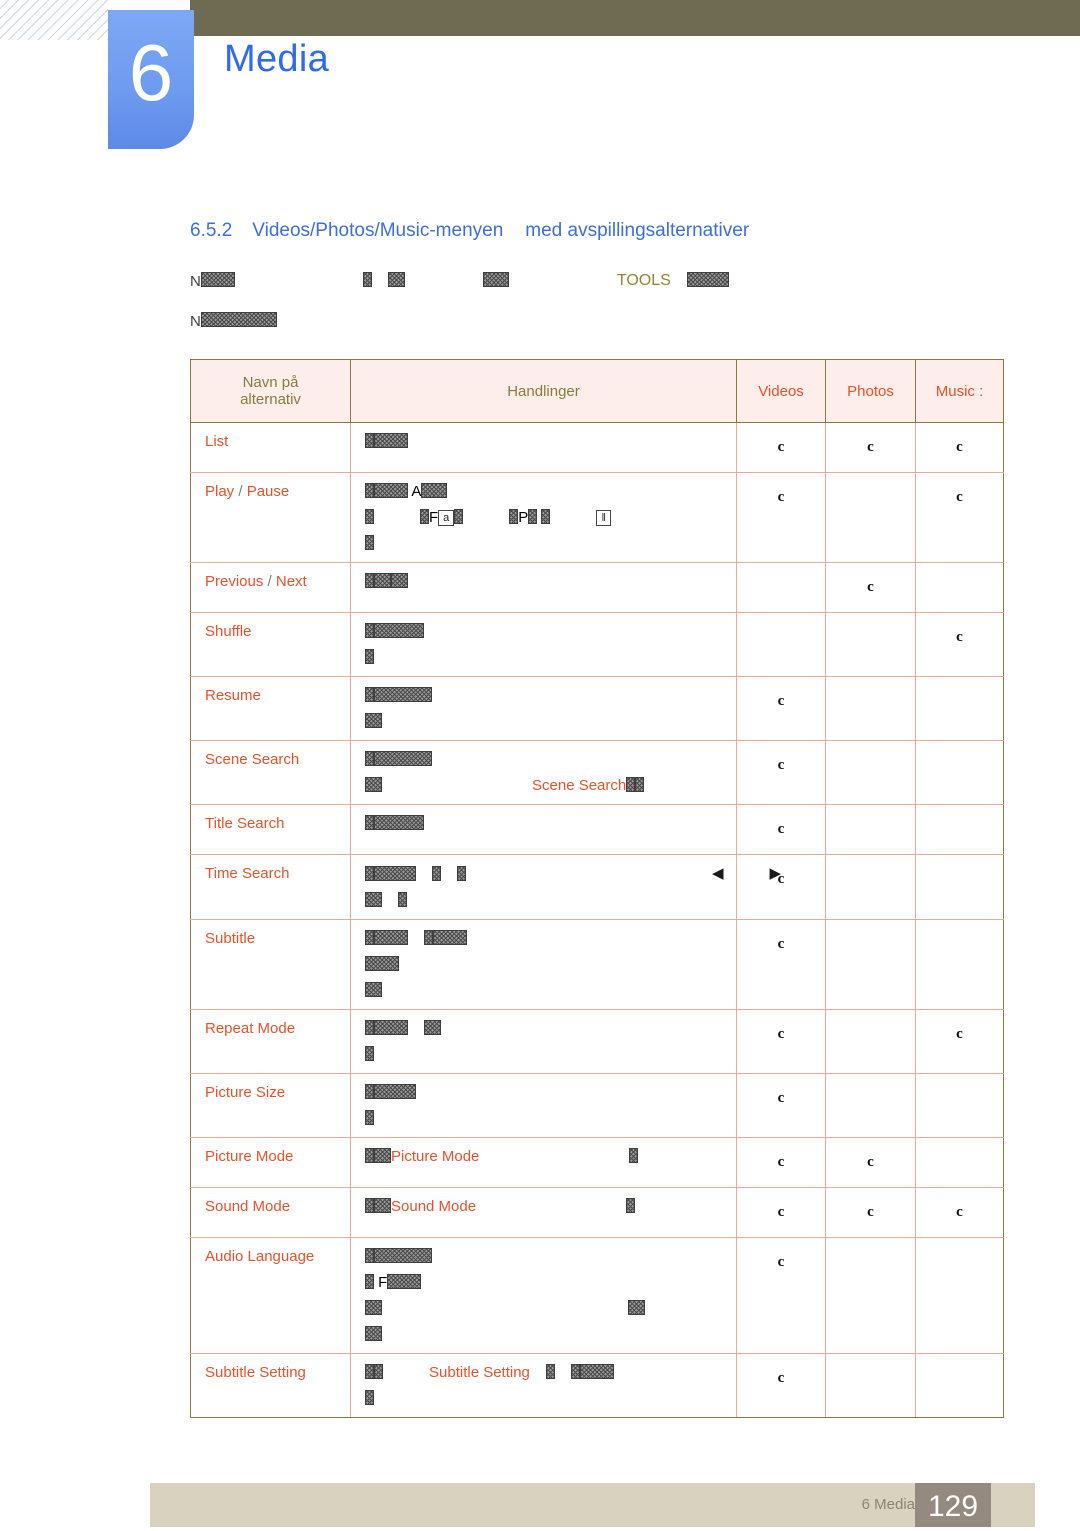 This screenshot has width=1080, height=1531. Describe the element at coordinates (637, 230) in the screenshot. I see `section-title-part2: med avspillingsalternativer` at that location.